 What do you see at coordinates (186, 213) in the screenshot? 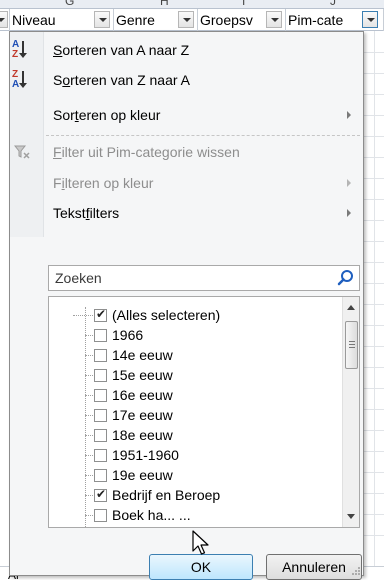
I see `text-filters-item: Tekstfilters` at bounding box center [186, 213].